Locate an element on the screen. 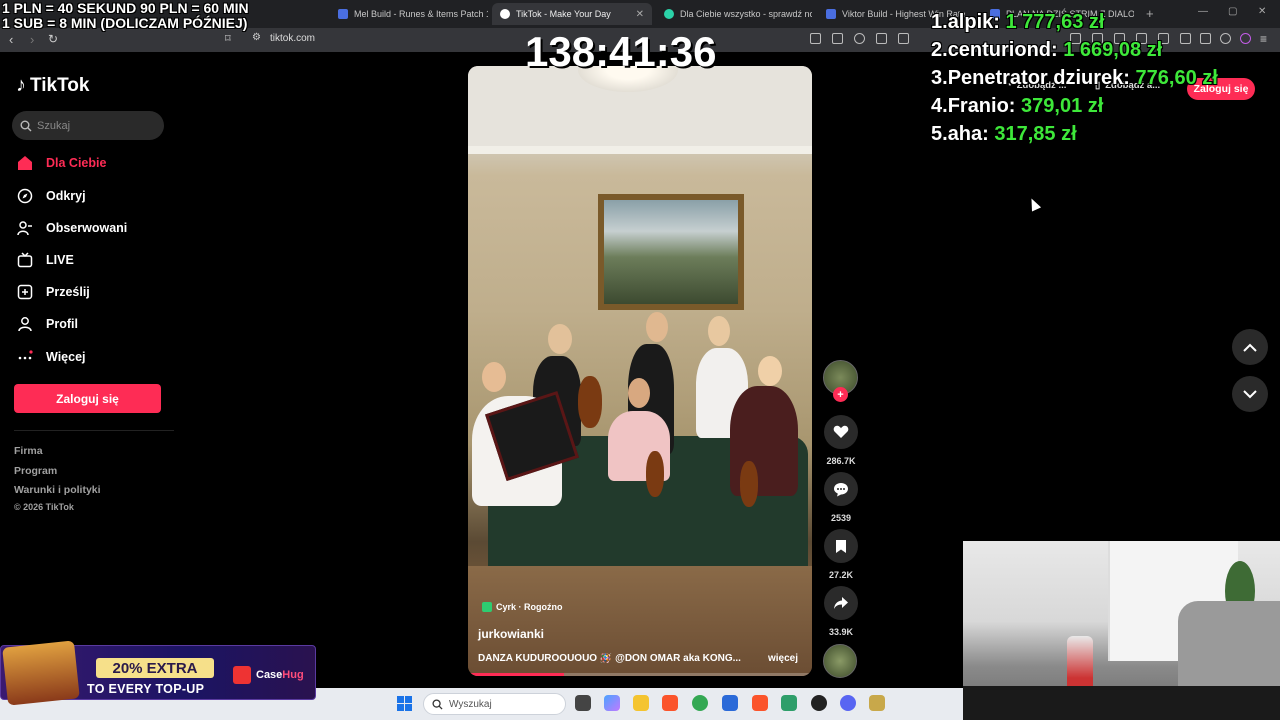 The height and width of the screenshot is (720, 1280). obs-icon is located at coordinates (819, 703).